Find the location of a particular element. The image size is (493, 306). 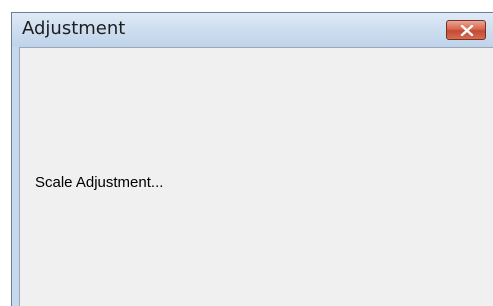

close-x-icon is located at coordinates (467, 30).